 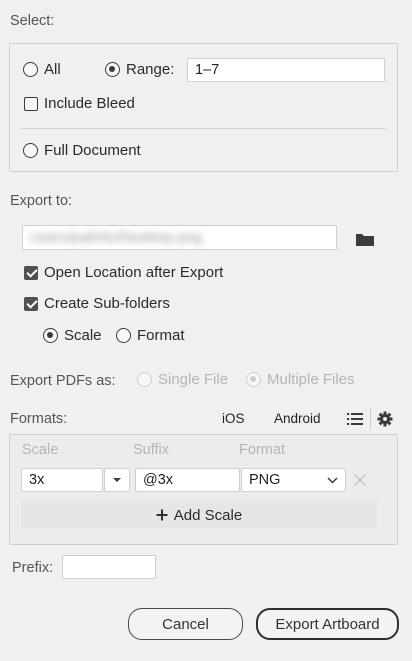 What do you see at coordinates (293, 480) in the screenshot?
I see `format-select: PNG` at bounding box center [293, 480].